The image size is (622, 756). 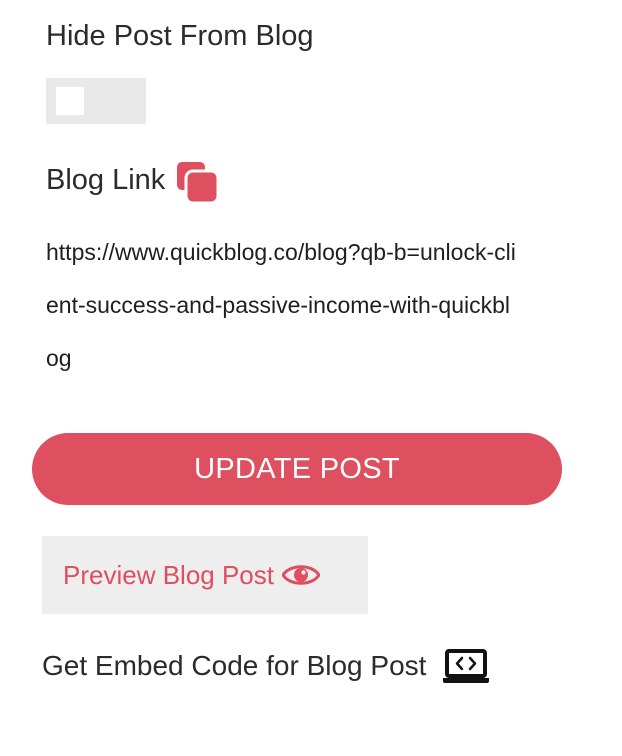 What do you see at coordinates (168, 574) in the screenshot?
I see `preview-blog-post-label: Preview Blog Post` at bounding box center [168, 574].